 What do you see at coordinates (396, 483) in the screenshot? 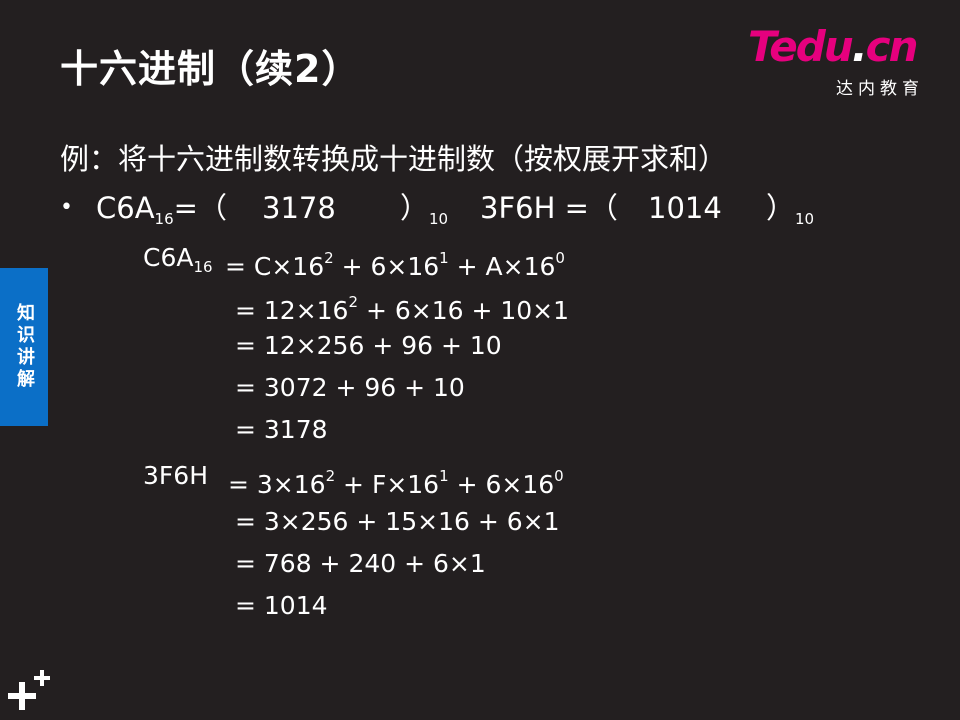
I see `calc2-expansion: = 3×162 + F×161 + 6×160` at bounding box center [396, 483].